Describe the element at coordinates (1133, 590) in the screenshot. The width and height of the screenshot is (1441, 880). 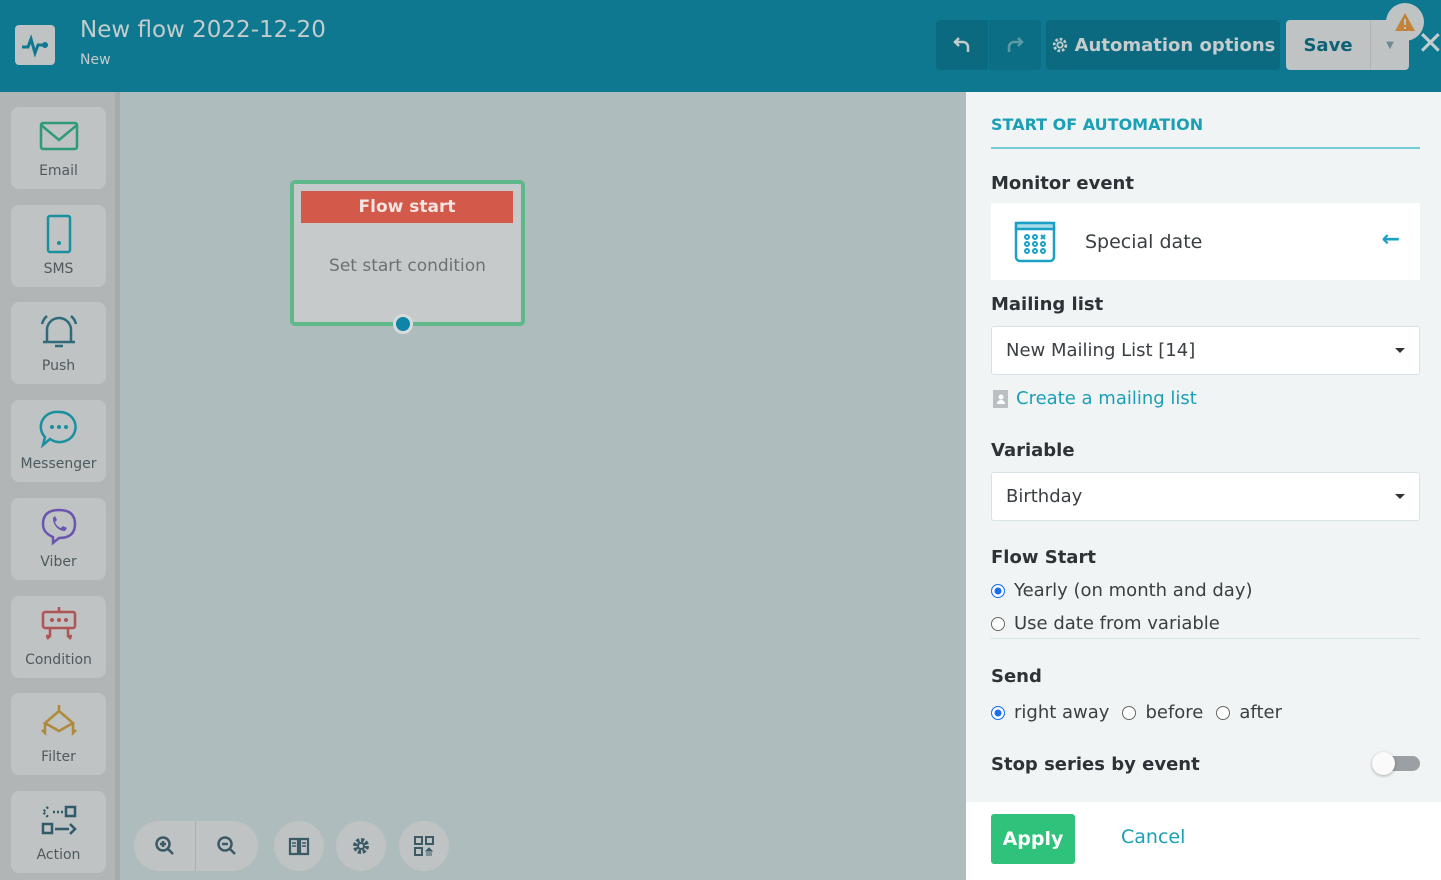
I see `option-label: Yearly (on month and day)` at that location.